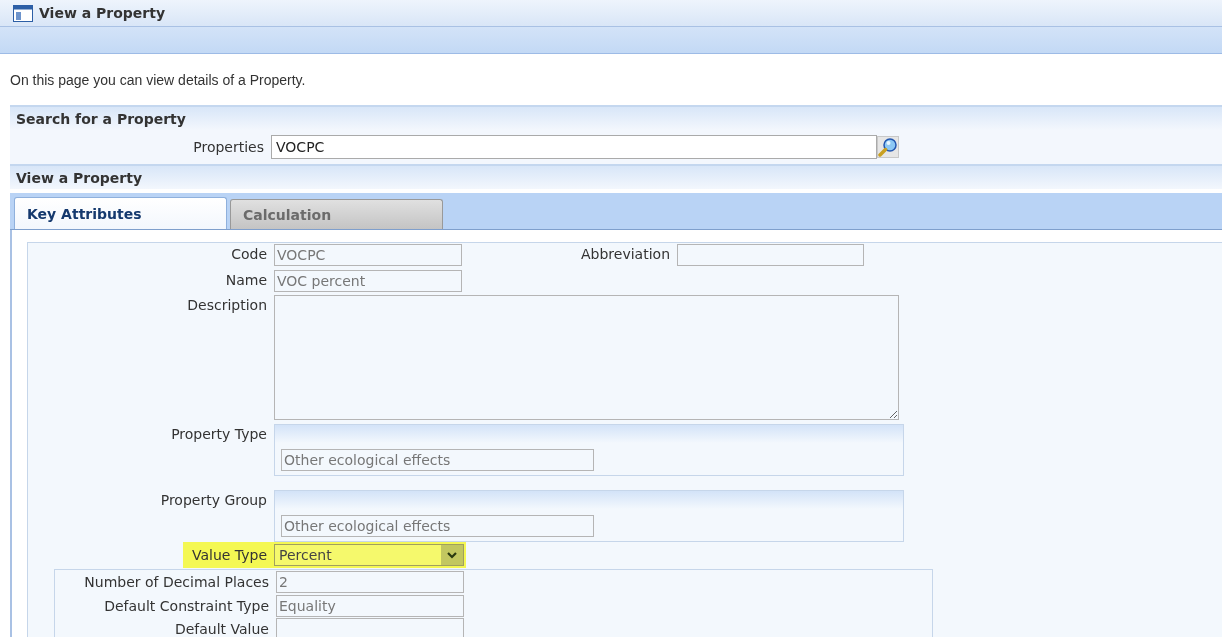 Image resolution: width=1222 pixels, height=637 pixels. What do you see at coordinates (221, 628) in the screenshot?
I see `field-label: Default Value` at bounding box center [221, 628].